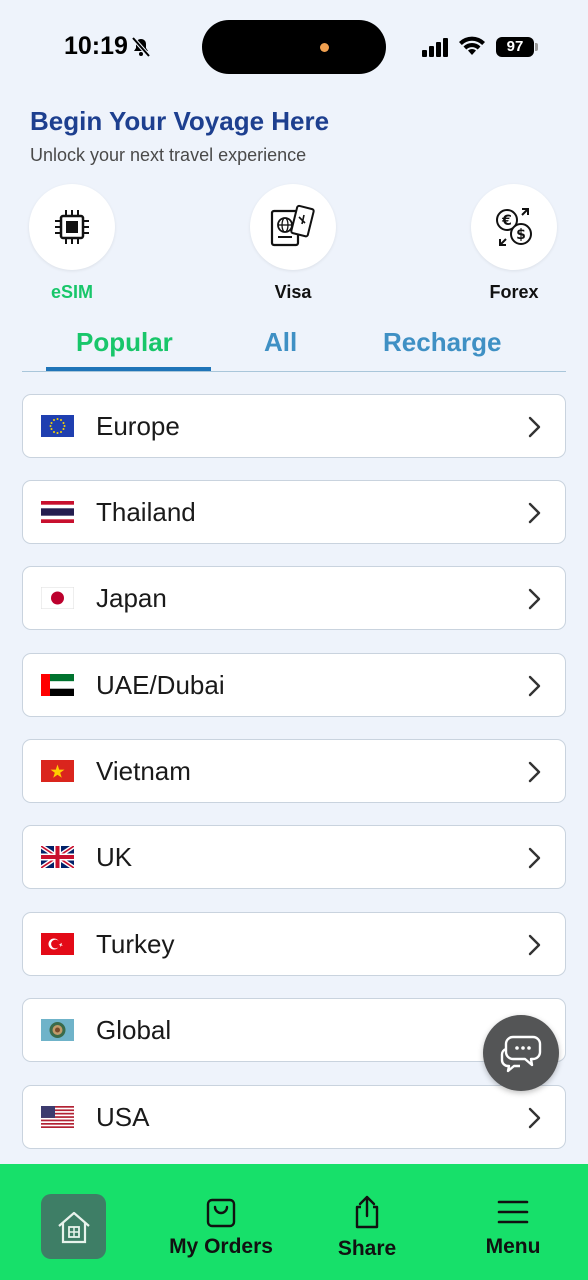 This screenshot has width=588, height=1280. Describe the element at coordinates (138, 426) in the screenshot. I see `country-name: Europe` at that location.